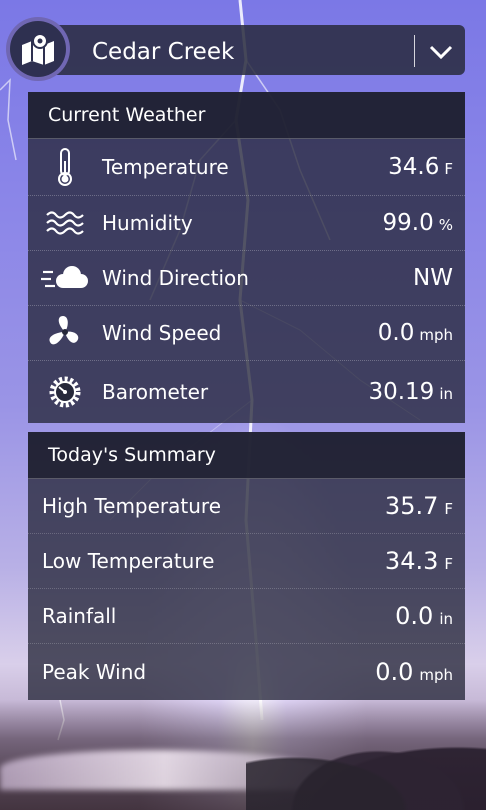 The height and width of the screenshot is (810, 486). Describe the element at coordinates (418, 506) in the screenshot. I see `high-temperature-value: 35.7 F` at that location.